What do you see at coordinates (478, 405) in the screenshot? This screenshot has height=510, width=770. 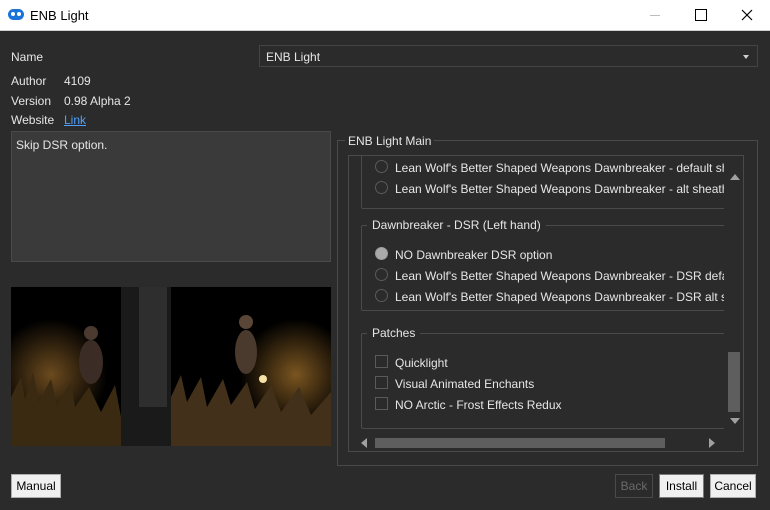 I see `option-no-arctic-label: NO Arctic - Frost Effects Redux` at bounding box center [478, 405].